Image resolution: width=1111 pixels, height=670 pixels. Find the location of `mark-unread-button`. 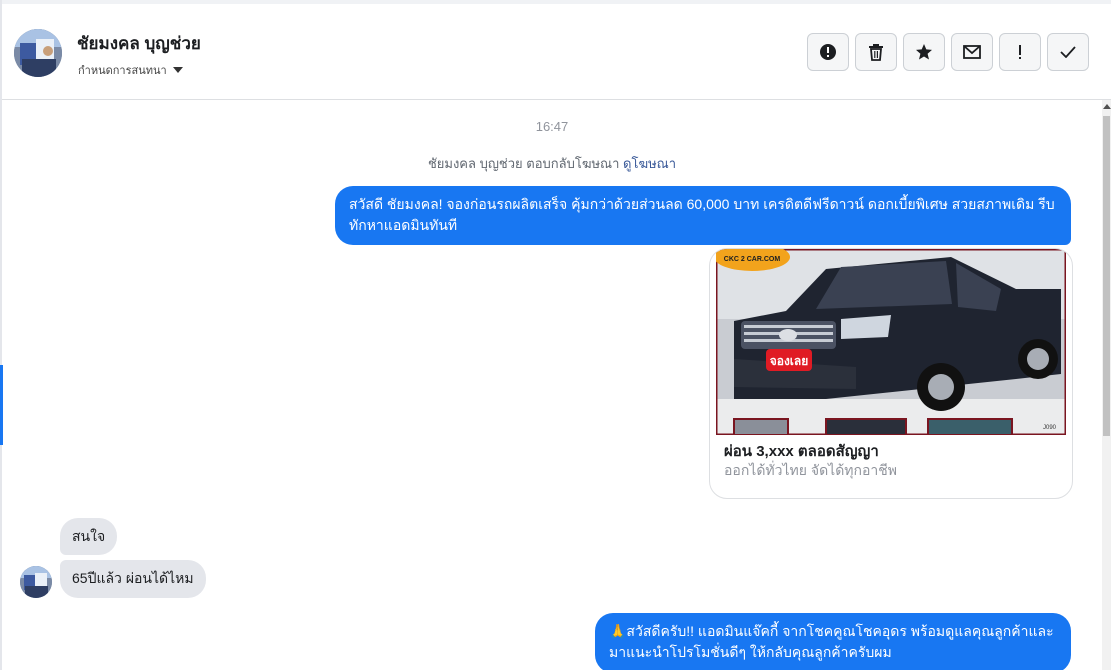

mark-unread-button is located at coordinates (972, 52).